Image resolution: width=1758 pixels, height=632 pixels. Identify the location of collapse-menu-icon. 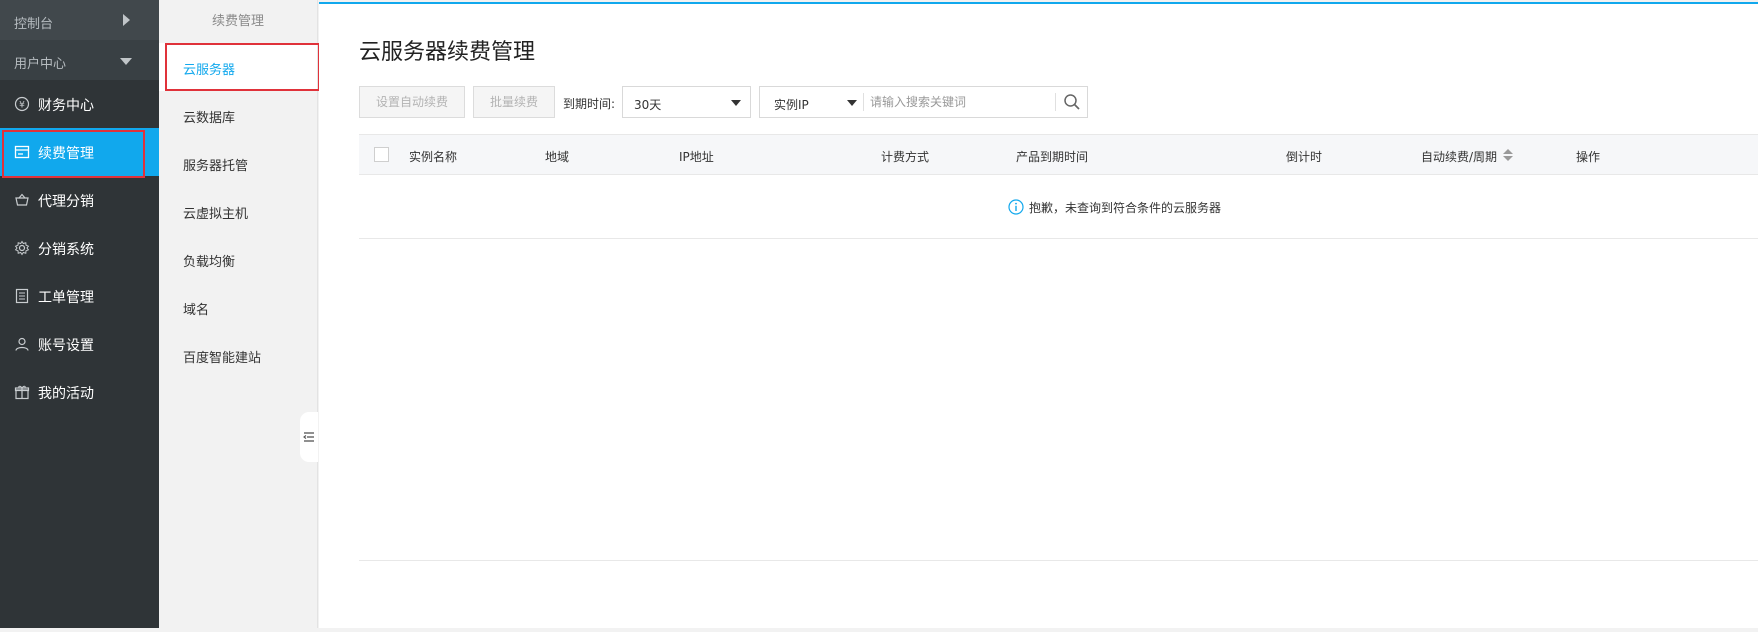
(308, 437).